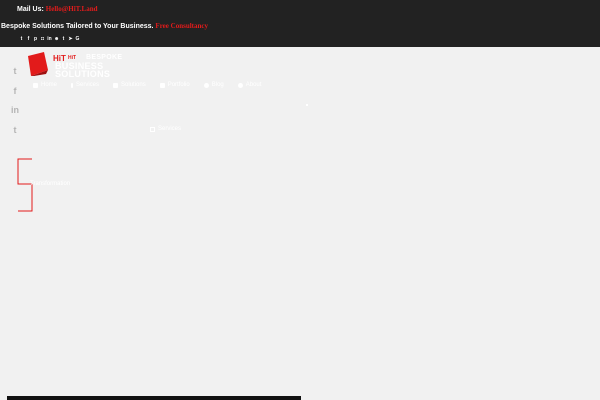 Image resolution: width=600 pixels, height=400 pixels. What do you see at coordinates (217, 85) in the screenshot?
I see `nav-blog-label: Blog` at bounding box center [217, 85].